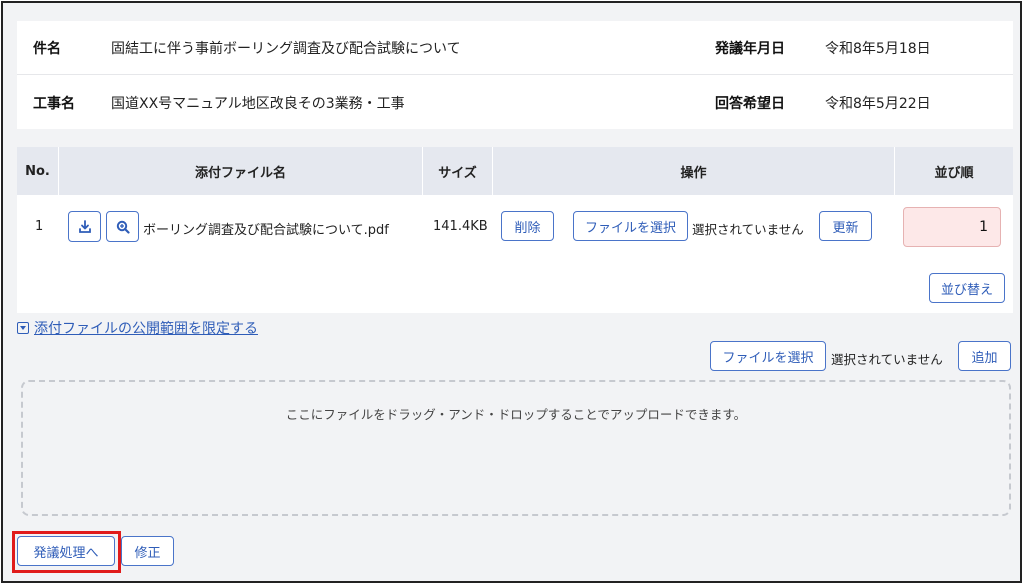 Image resolution: width=1024 pixels, height=585 pixels. What do you see at coordinates (146, 329) in the screenshot?
I see `limit-visibility-text: 添付ファイルの公開範囲を限定する` at bounding box center [146, 329].